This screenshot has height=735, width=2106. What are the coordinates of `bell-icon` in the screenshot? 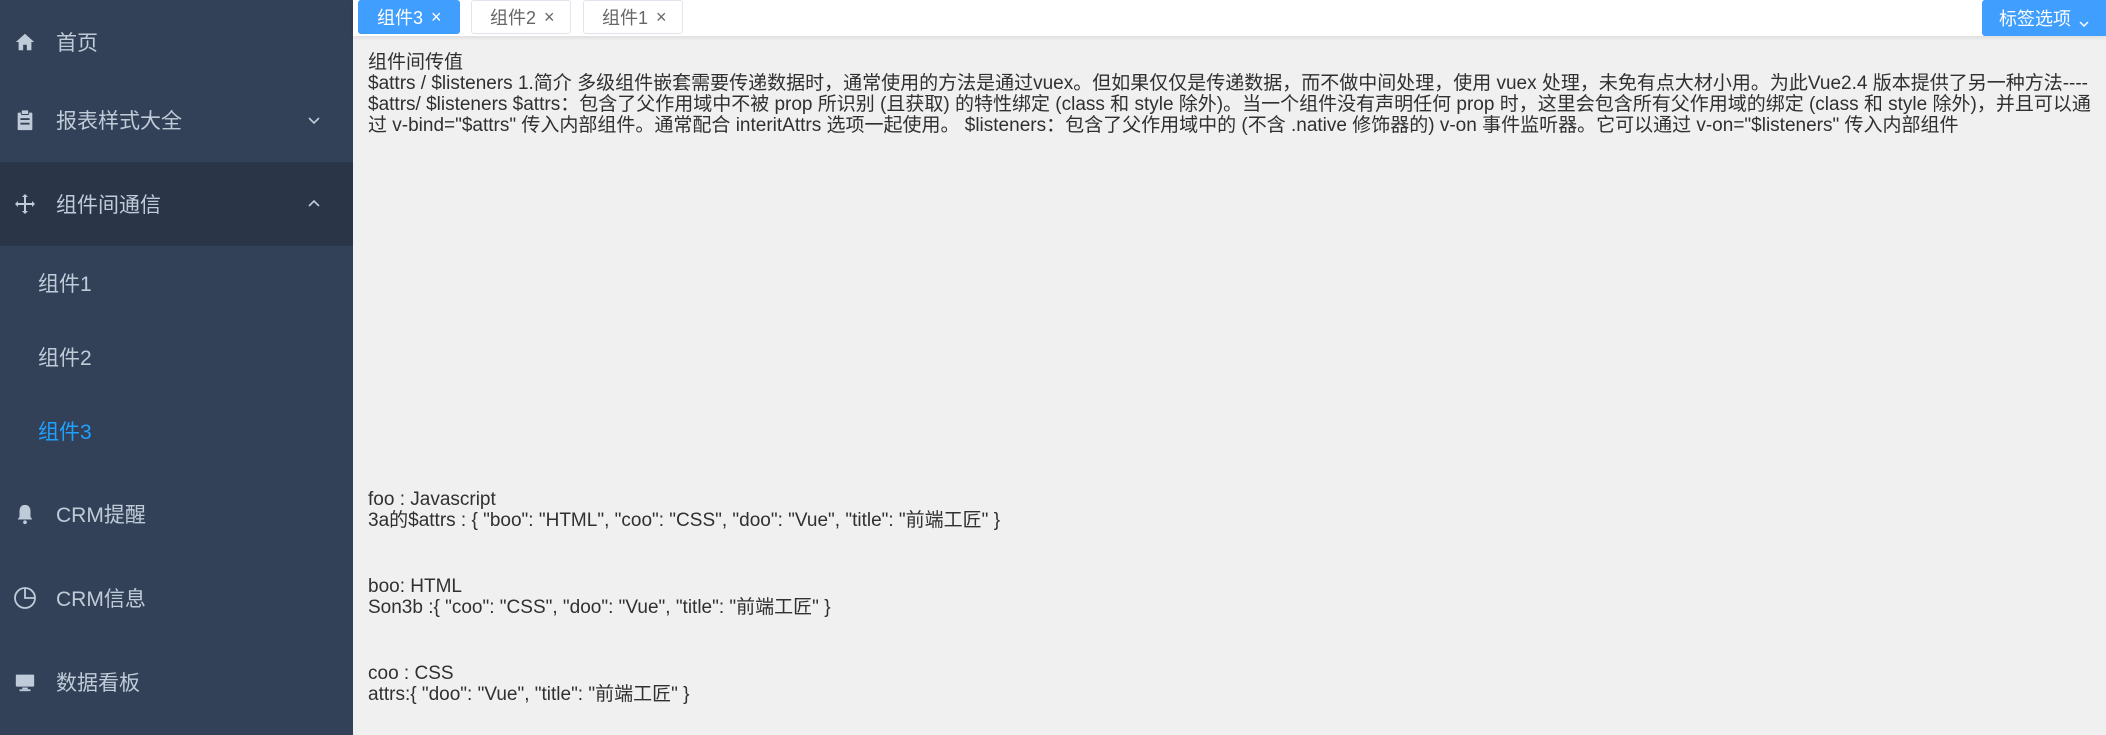 It's located at (25, 514).